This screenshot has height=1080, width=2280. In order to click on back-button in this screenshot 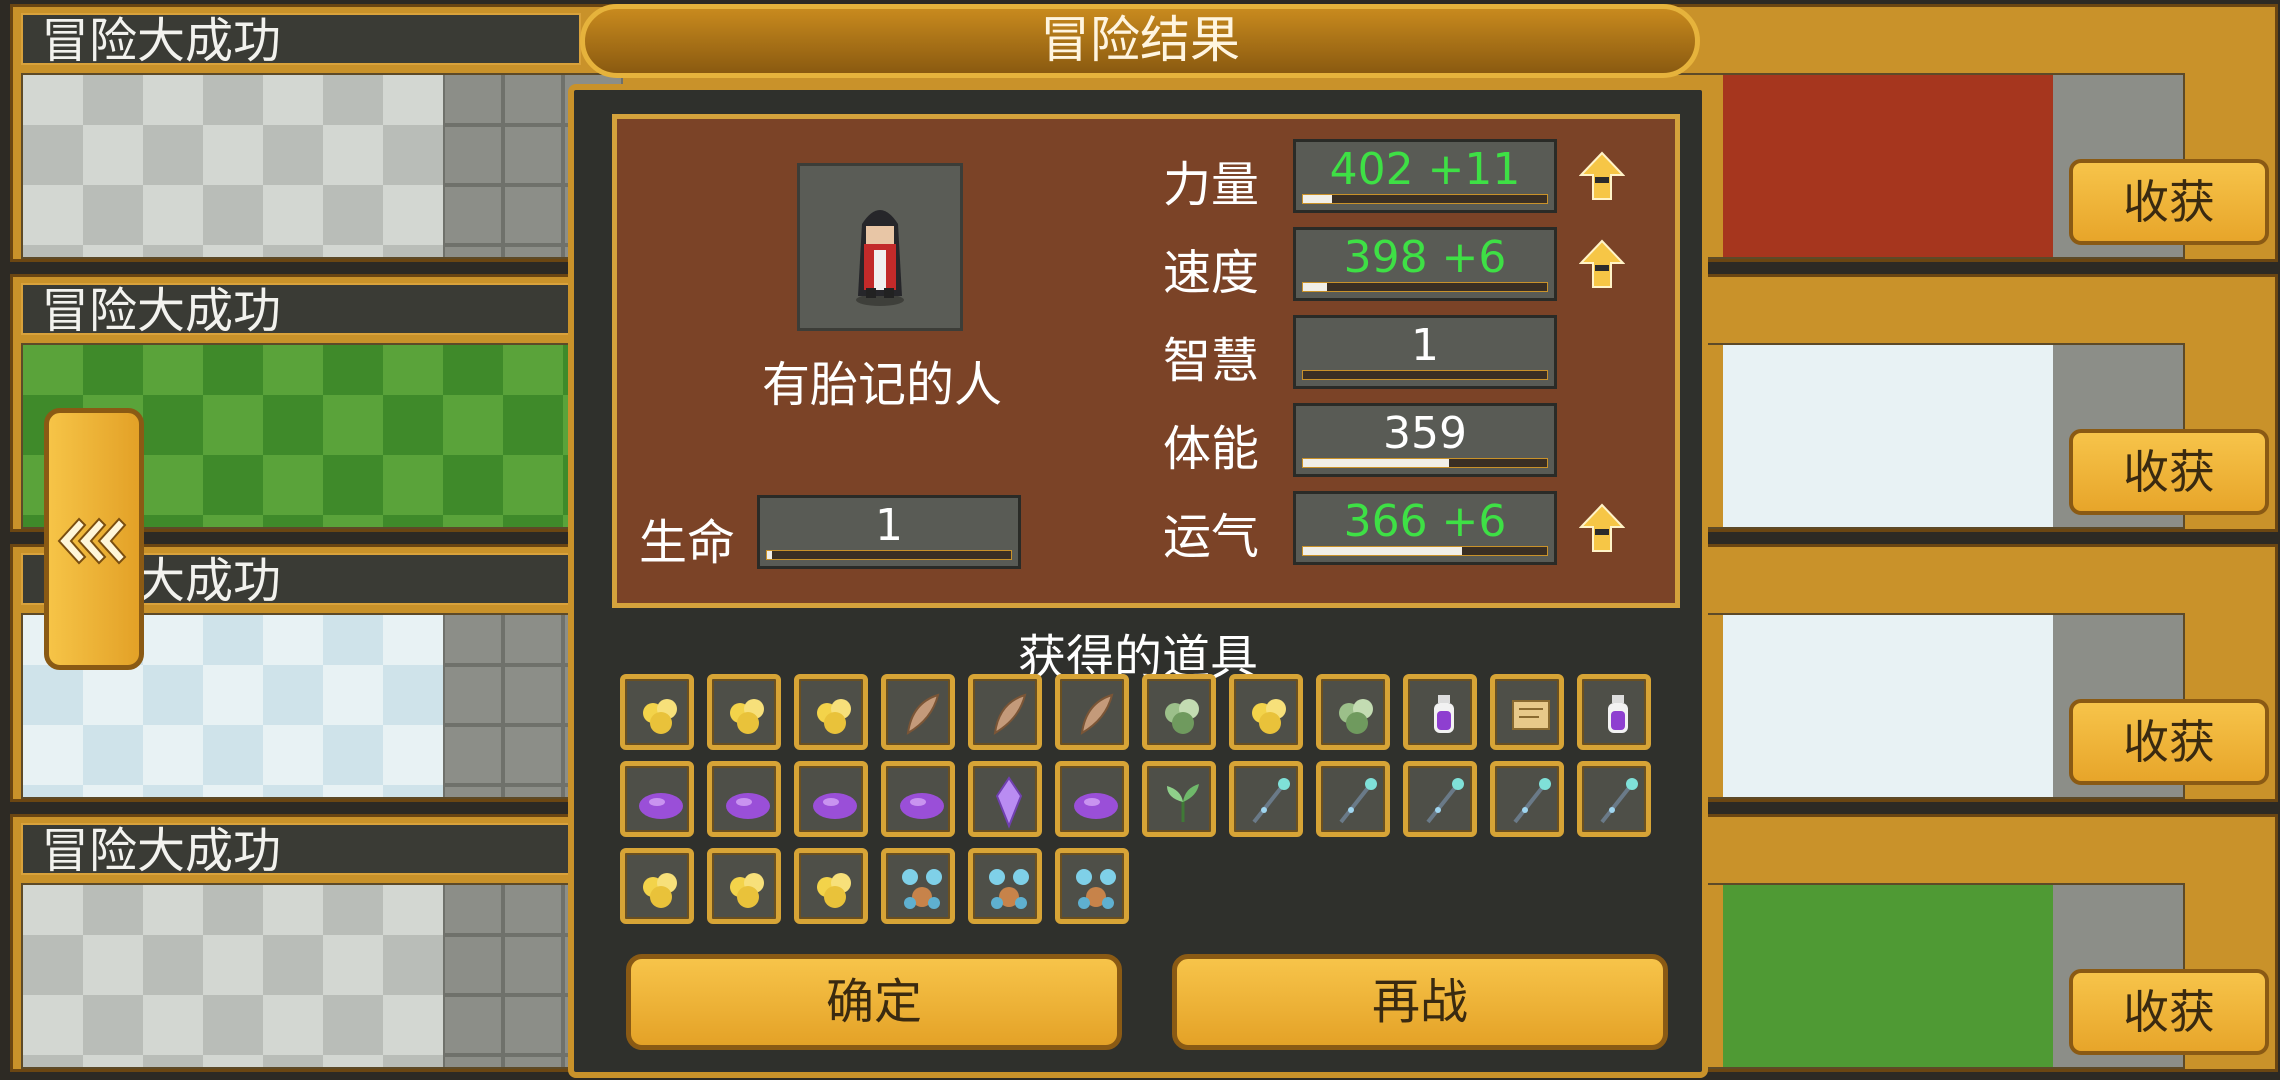, I will do `click(94, 539)`.